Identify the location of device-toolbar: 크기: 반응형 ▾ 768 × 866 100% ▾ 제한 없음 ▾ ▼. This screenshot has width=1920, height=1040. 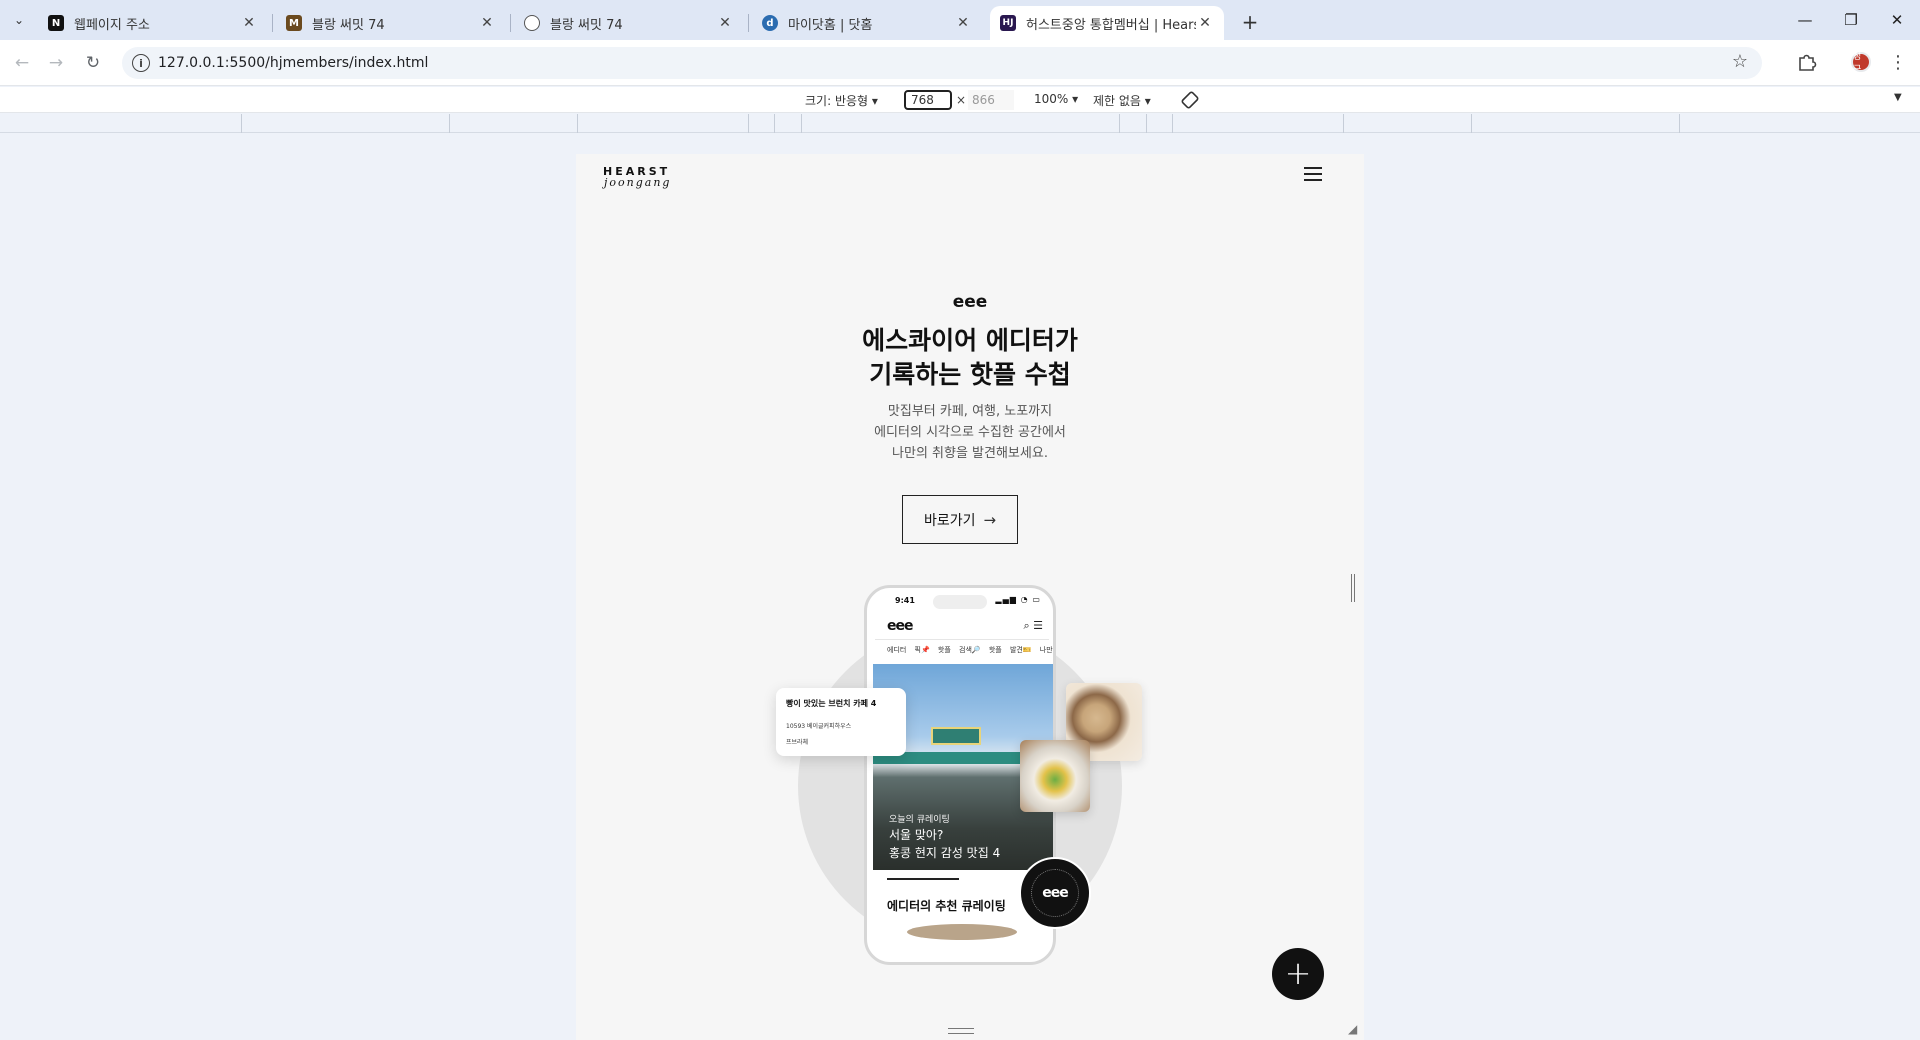
(960, 100).